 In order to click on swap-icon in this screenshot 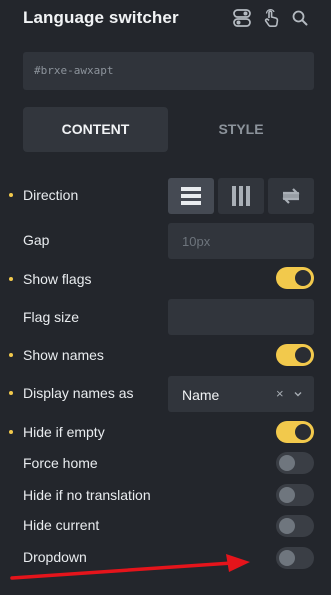, I will do `click(291, 196)`.